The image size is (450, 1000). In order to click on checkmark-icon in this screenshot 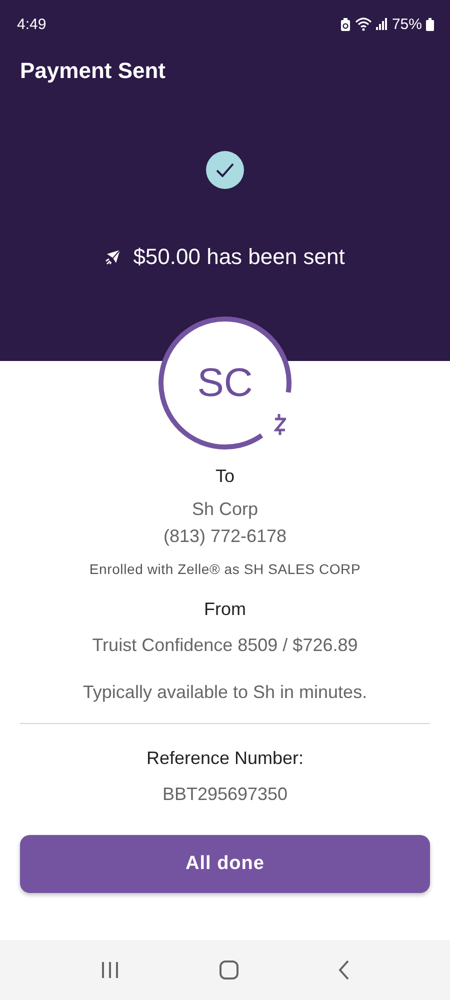, I will do `click(225, 170)`.